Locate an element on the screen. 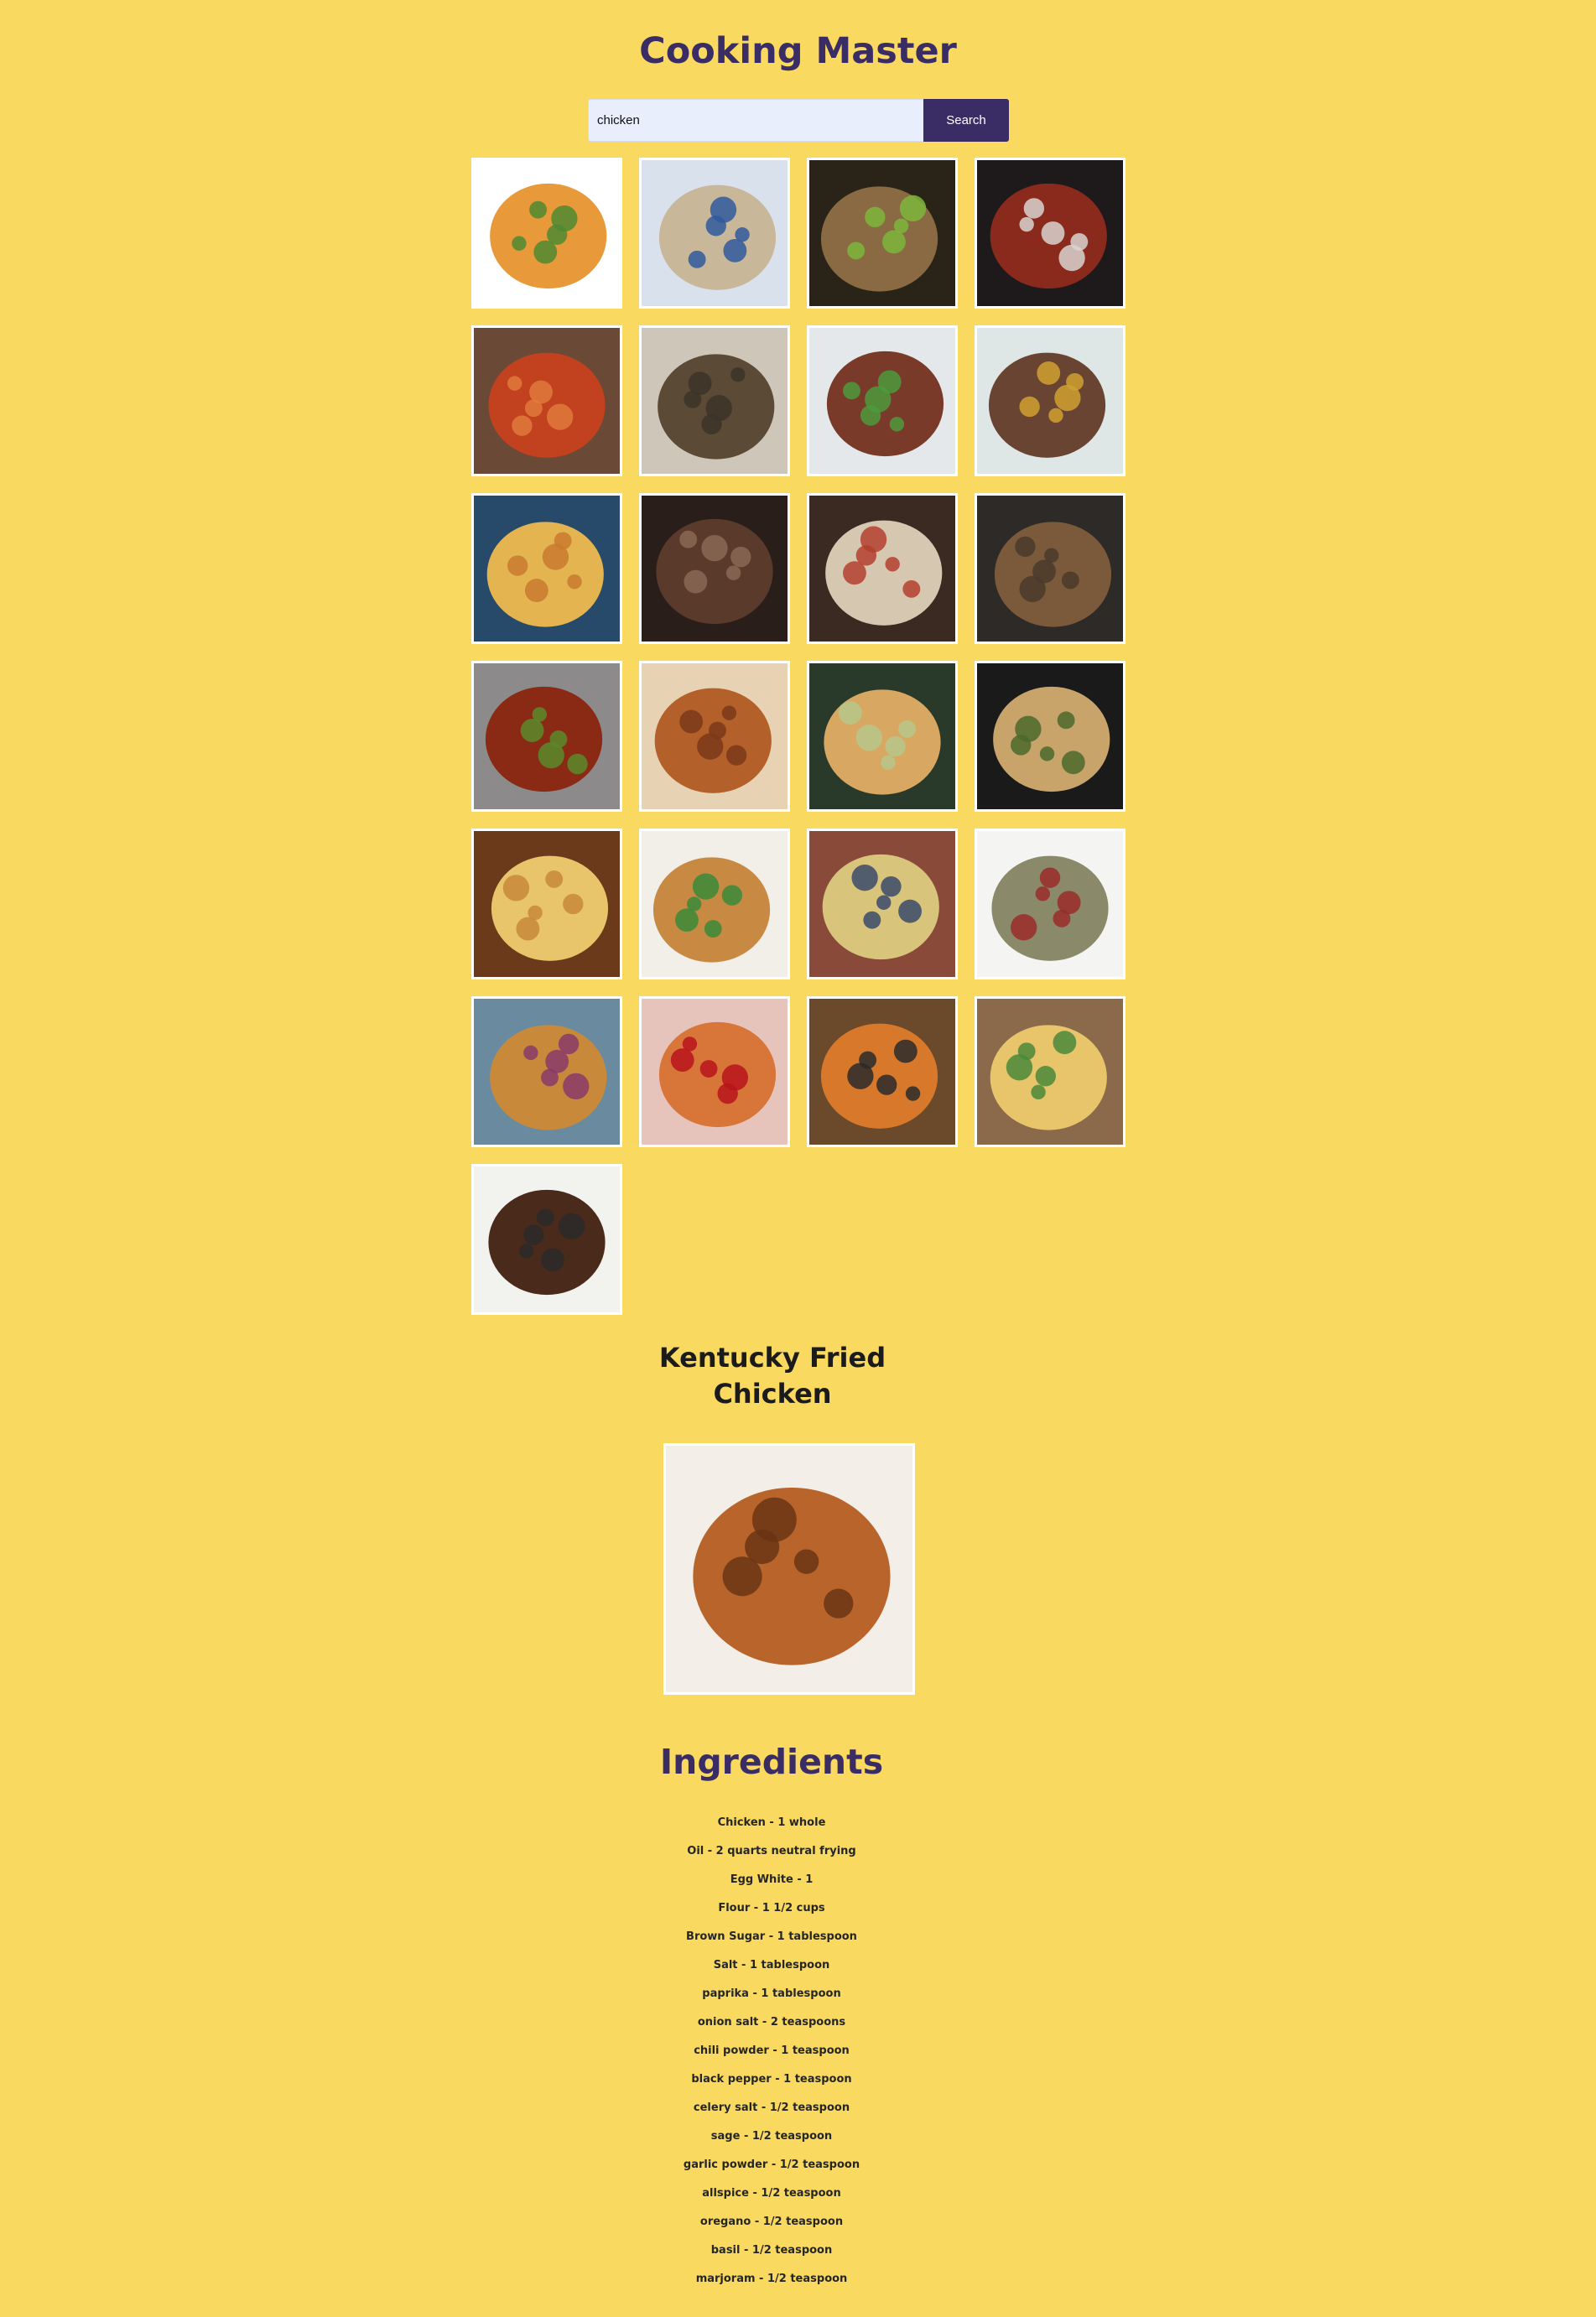 Image resolution: width=1596 pixels, height=2317 pixels. meal-detail-title: Kentucky Fried Chicken is located at coordinates (772, 1376).